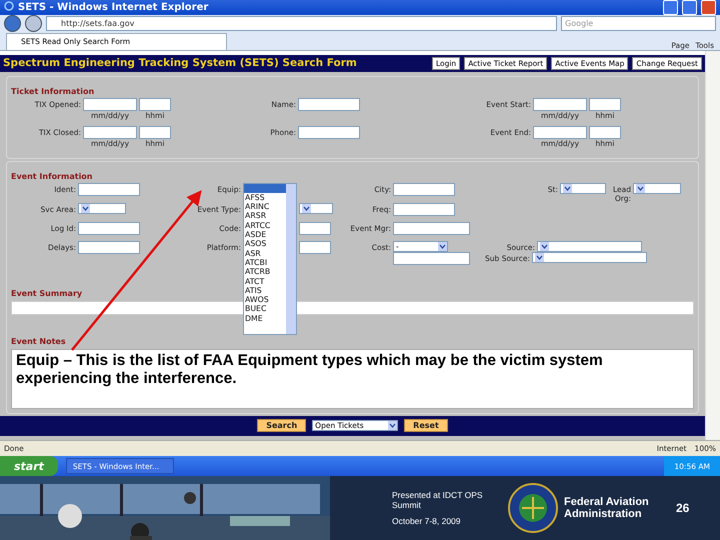 The width and height of the screenshot is (720, 540). What do you see at coordinates (427, 521) in the screenshot?
I see `date-text: October 7-8, 2009` at bounding box center [427, 521].